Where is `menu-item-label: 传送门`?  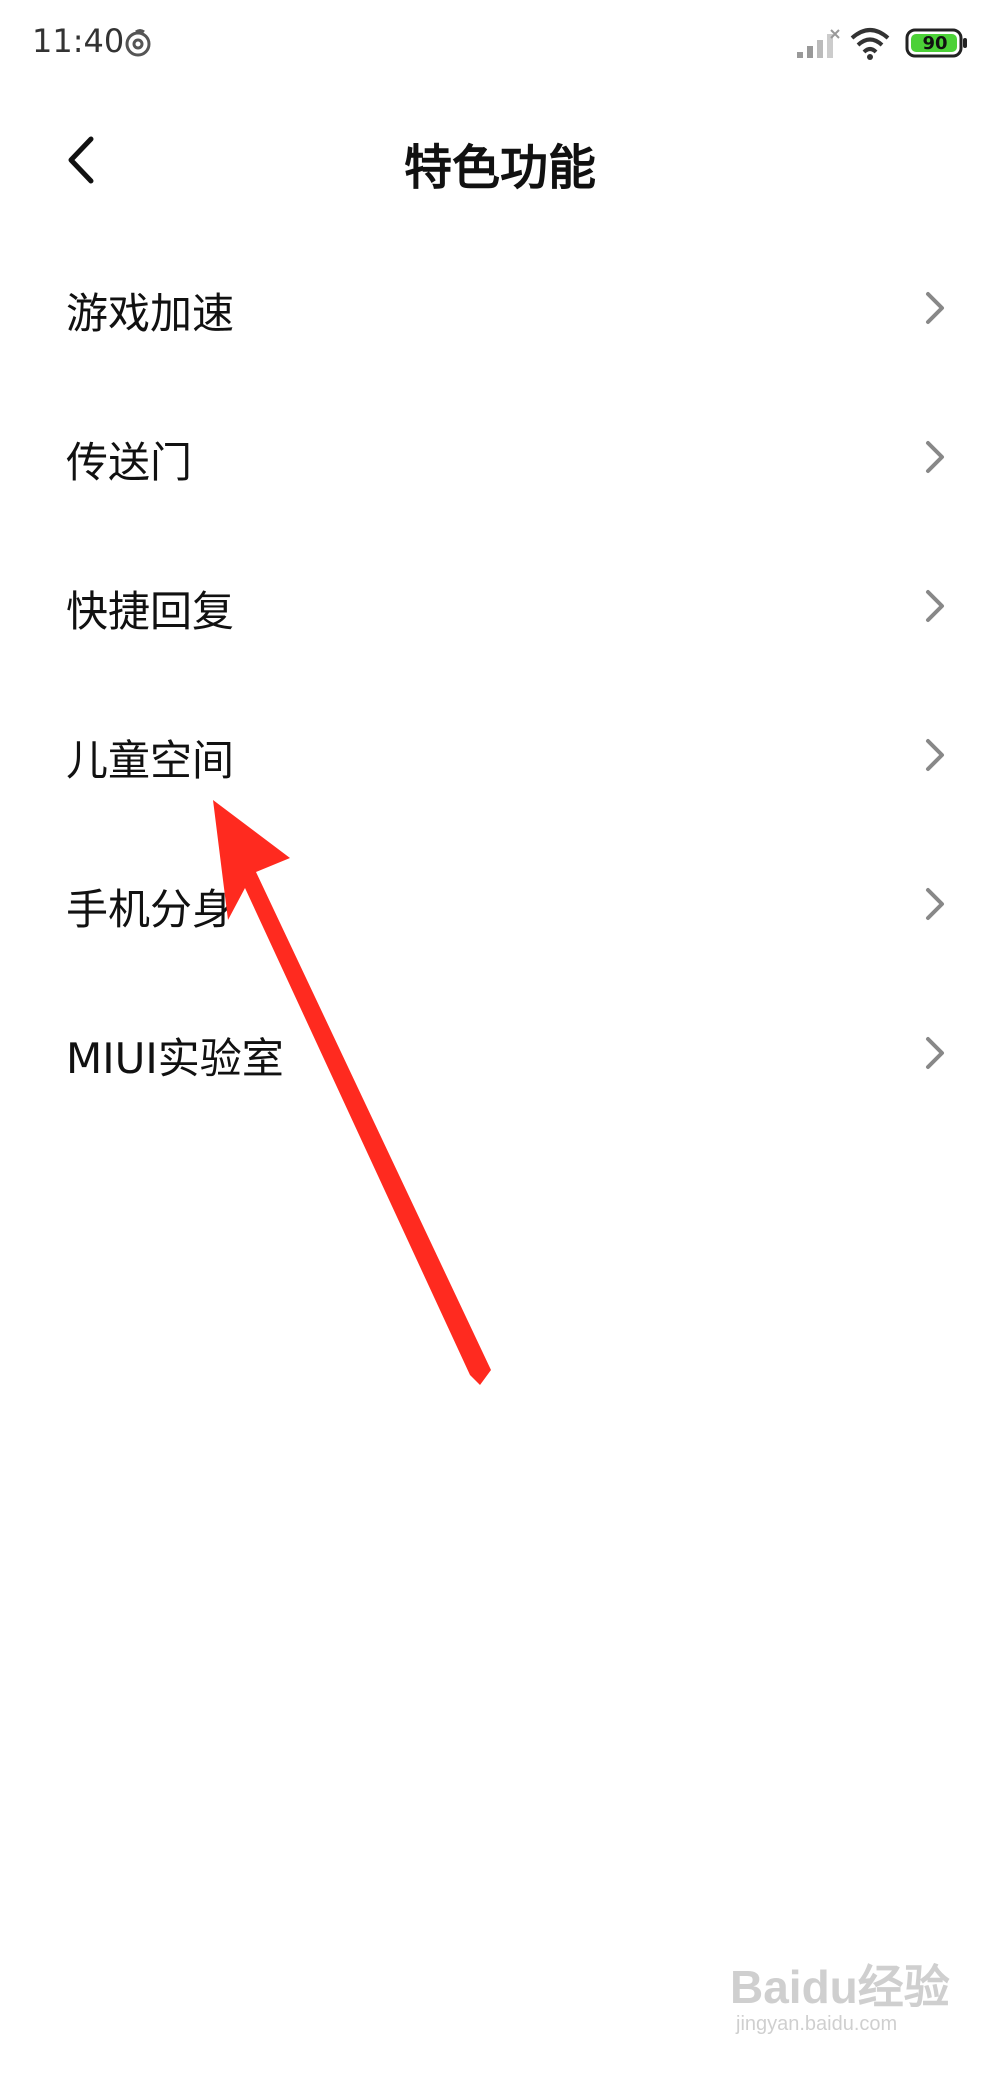
menu-item-label: 传送门 is located at coordinates (129, 462).